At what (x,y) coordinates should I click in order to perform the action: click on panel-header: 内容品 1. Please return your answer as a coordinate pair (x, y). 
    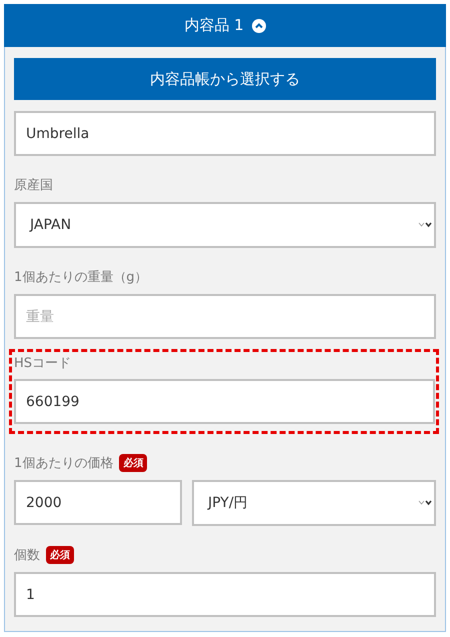
    Looking at the image, I should click on (225, 25).